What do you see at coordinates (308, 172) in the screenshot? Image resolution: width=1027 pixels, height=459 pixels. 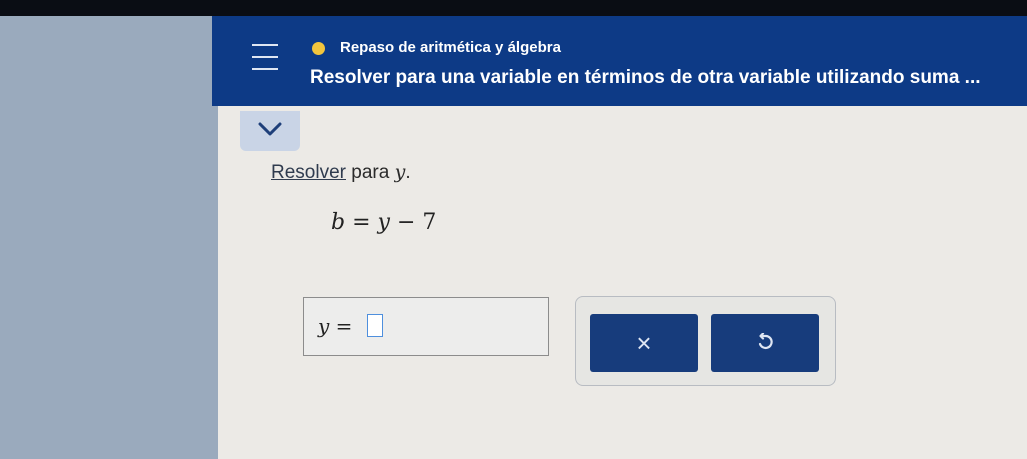 I see `resolver-link: Resolver` at bounding box center [308, 172].